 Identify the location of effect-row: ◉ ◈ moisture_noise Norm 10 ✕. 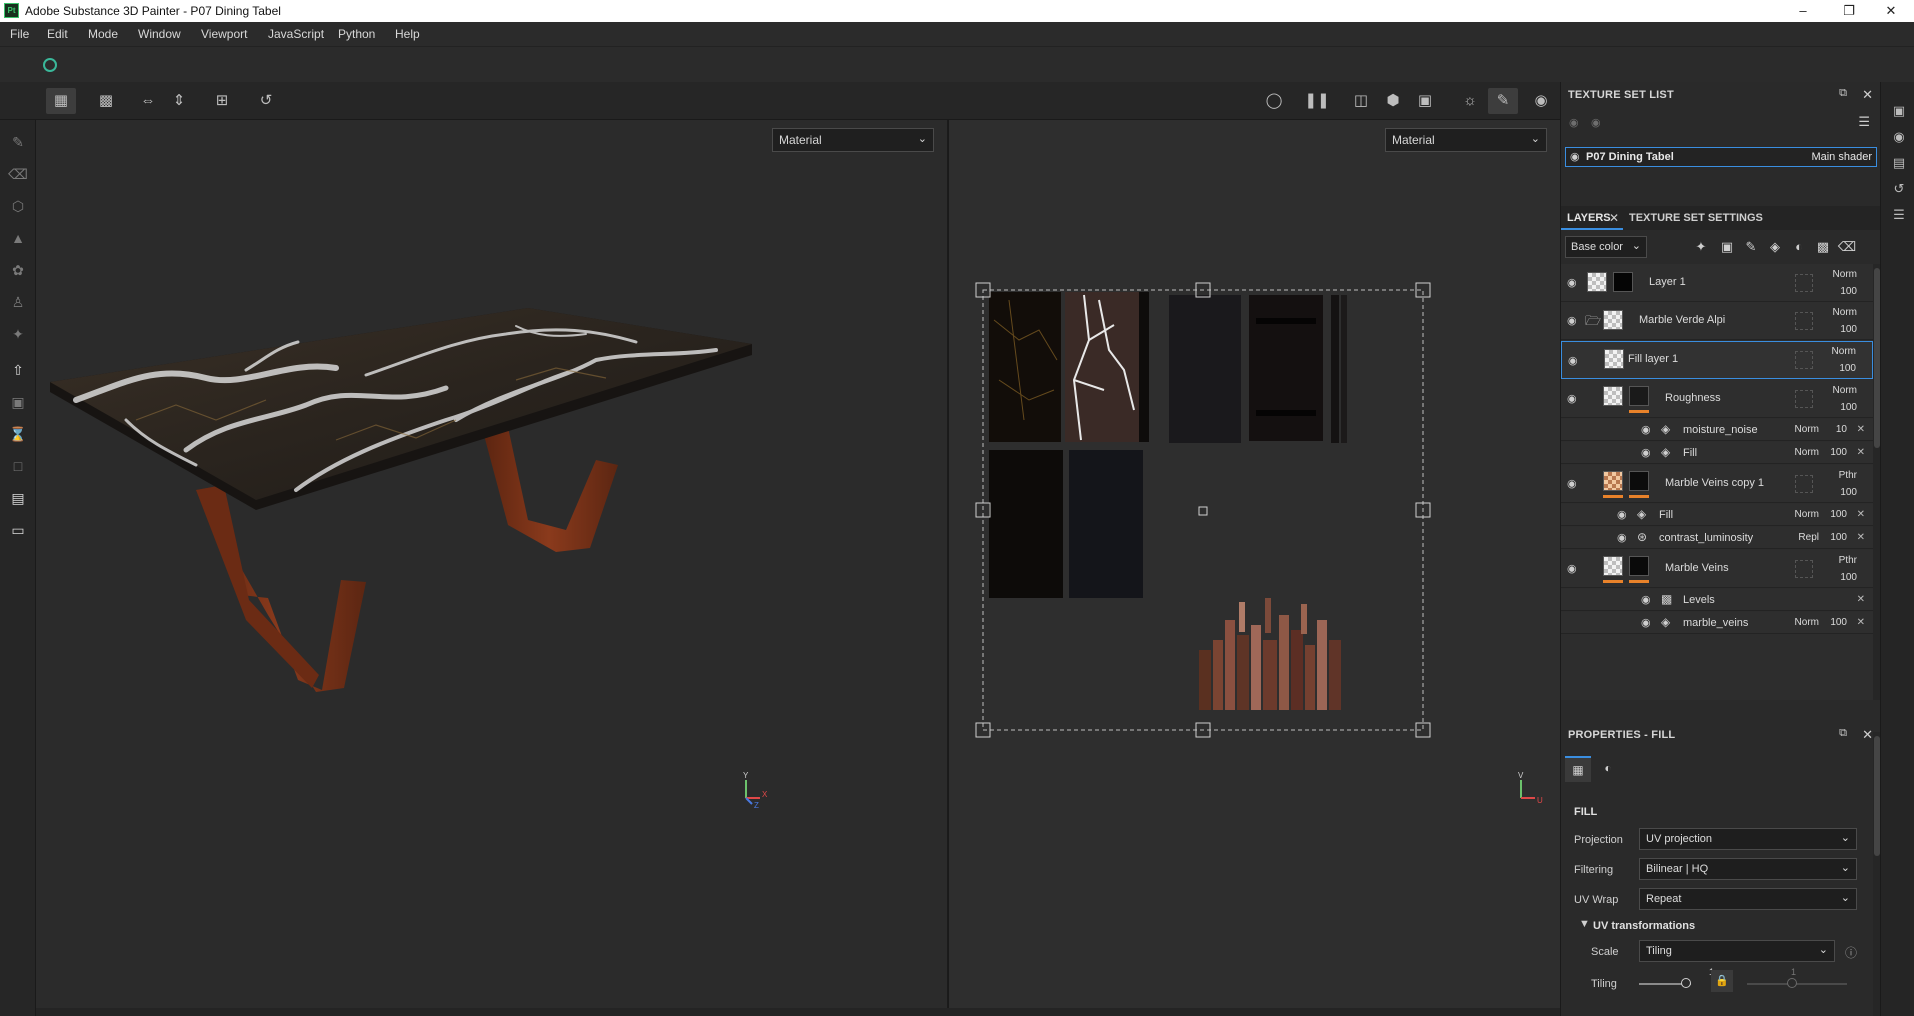
(1717, 430).